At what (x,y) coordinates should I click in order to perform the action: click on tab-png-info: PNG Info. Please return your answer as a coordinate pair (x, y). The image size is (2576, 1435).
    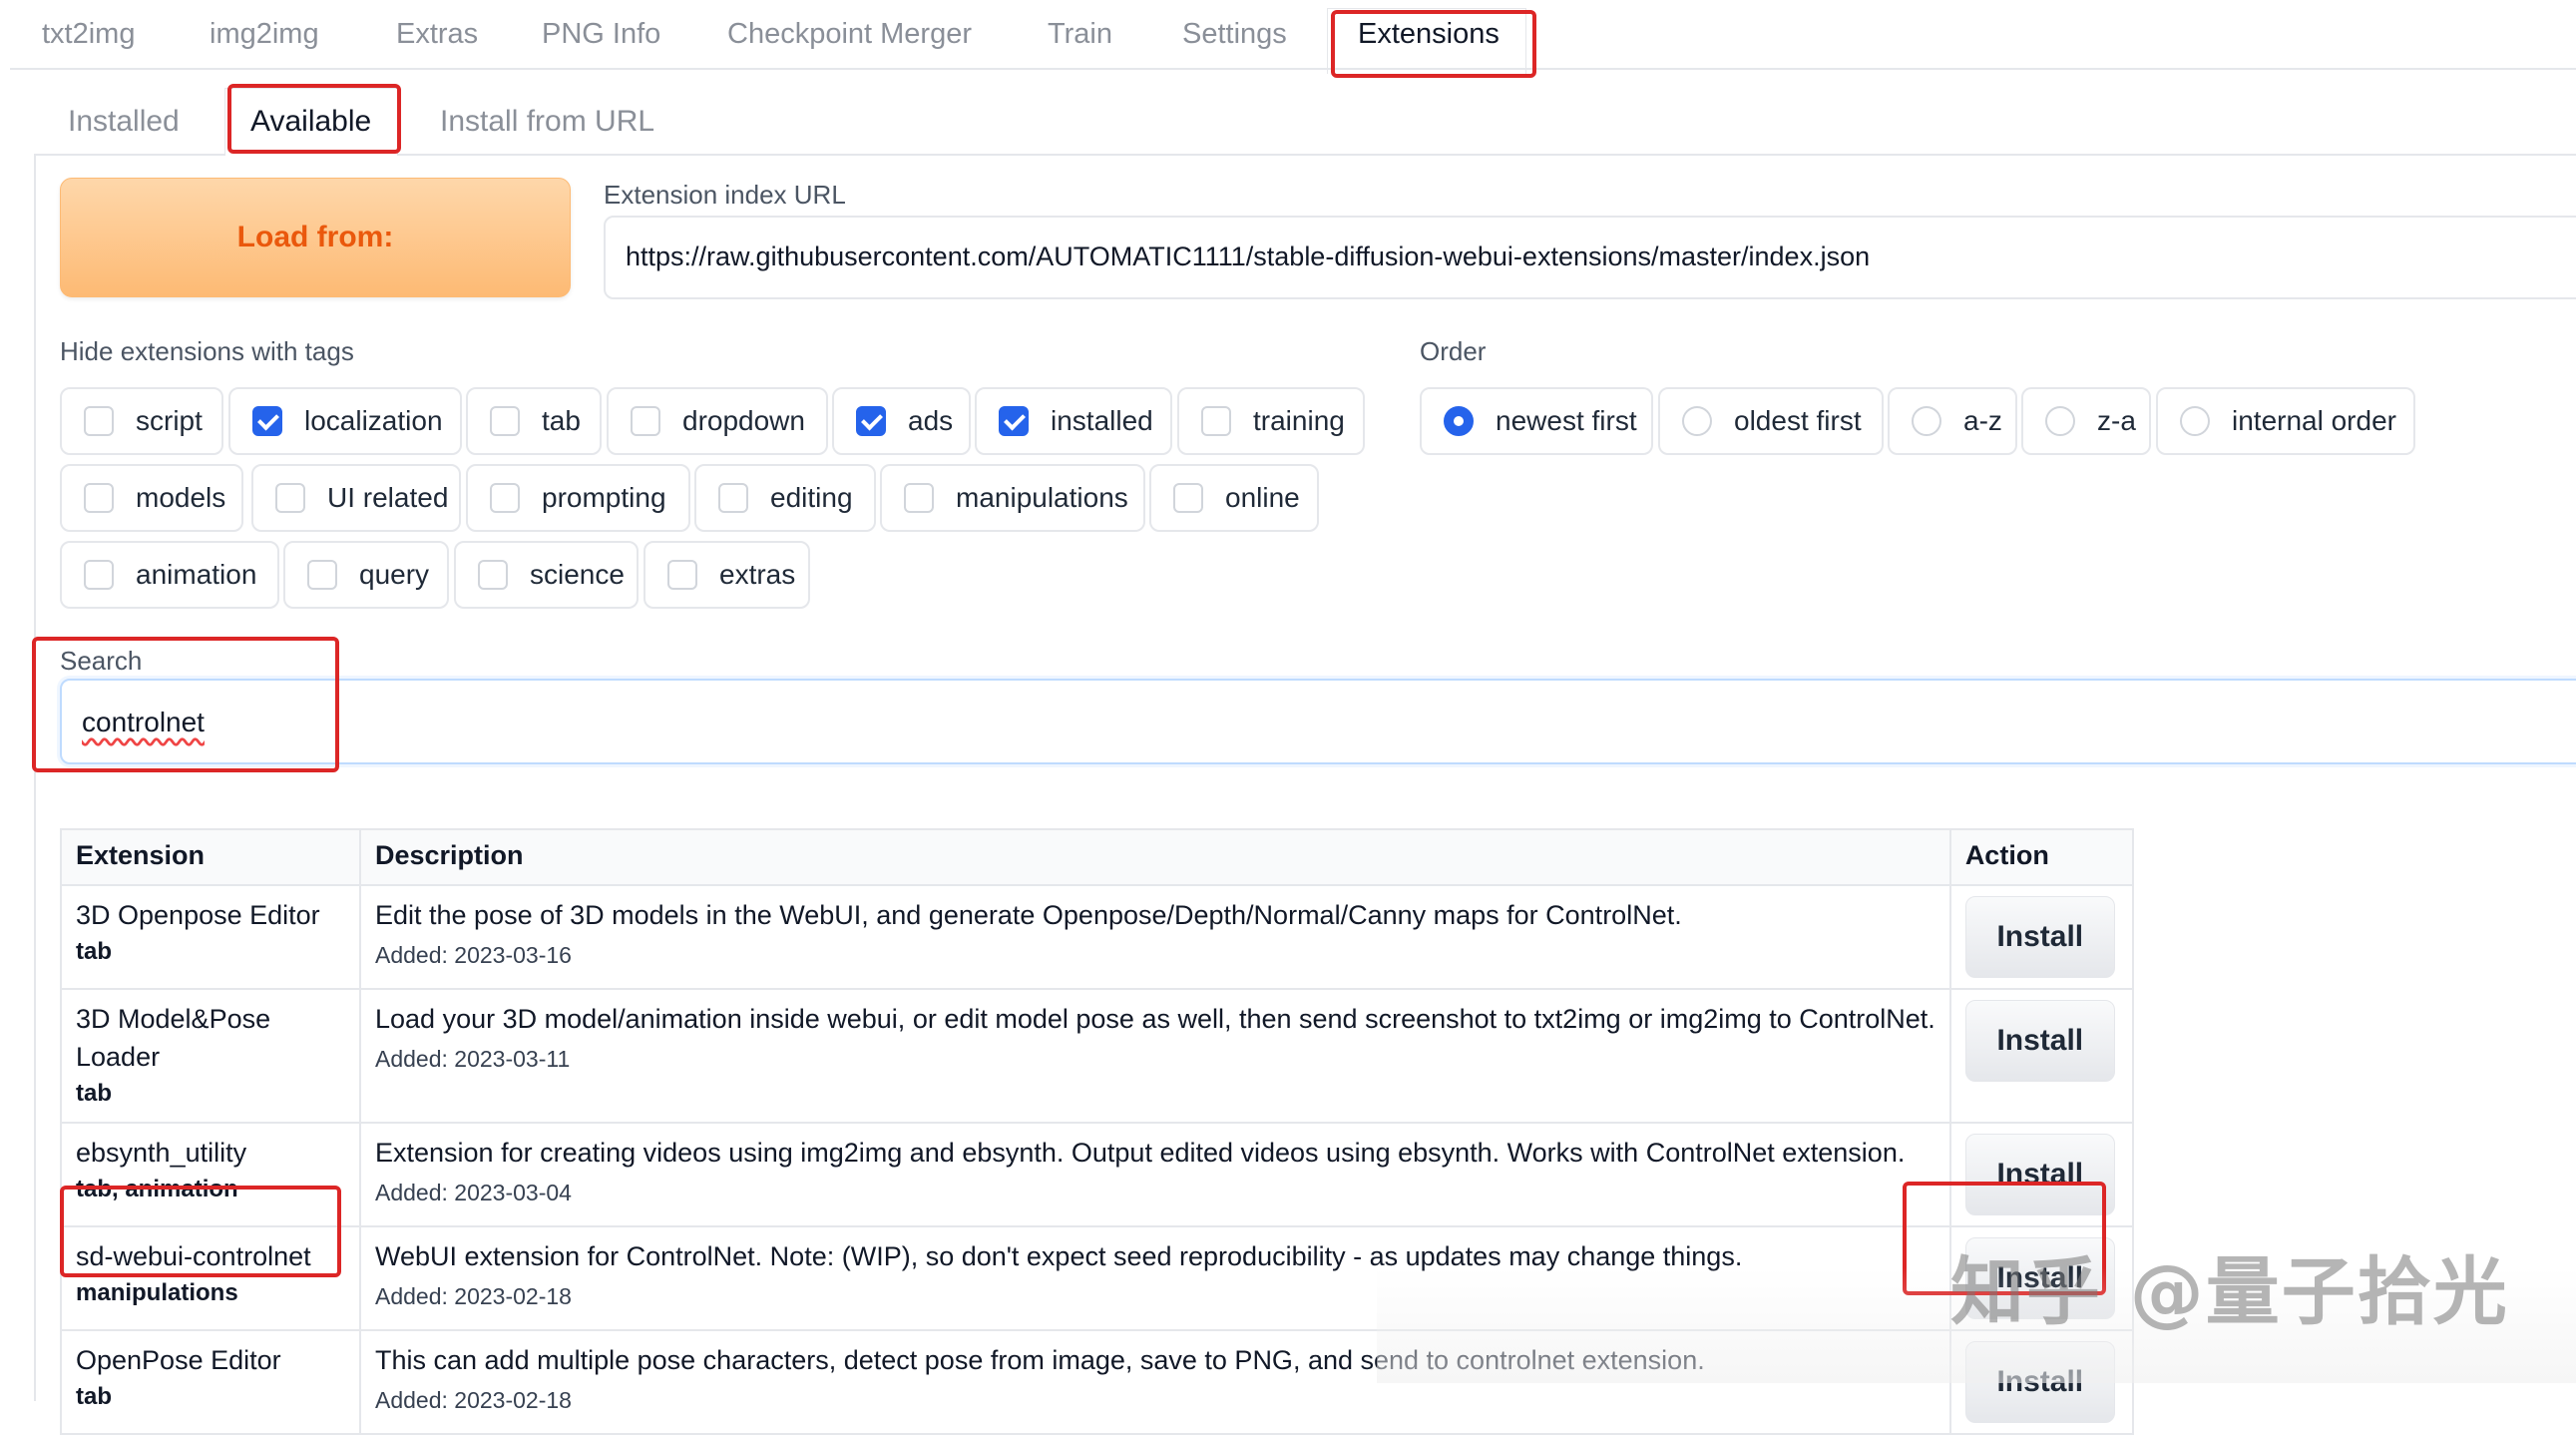
    Looking at the image, I should click on (601, 34).